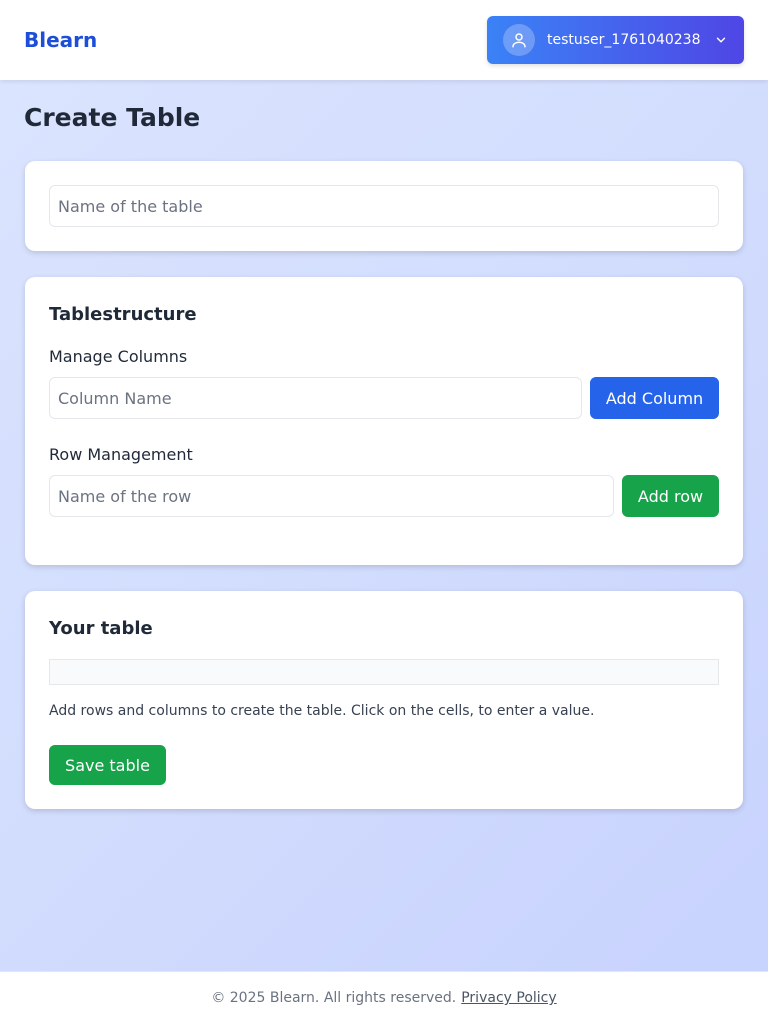 The image size is (768, 1024). I want to click on table-name-card, so click(384, 206).